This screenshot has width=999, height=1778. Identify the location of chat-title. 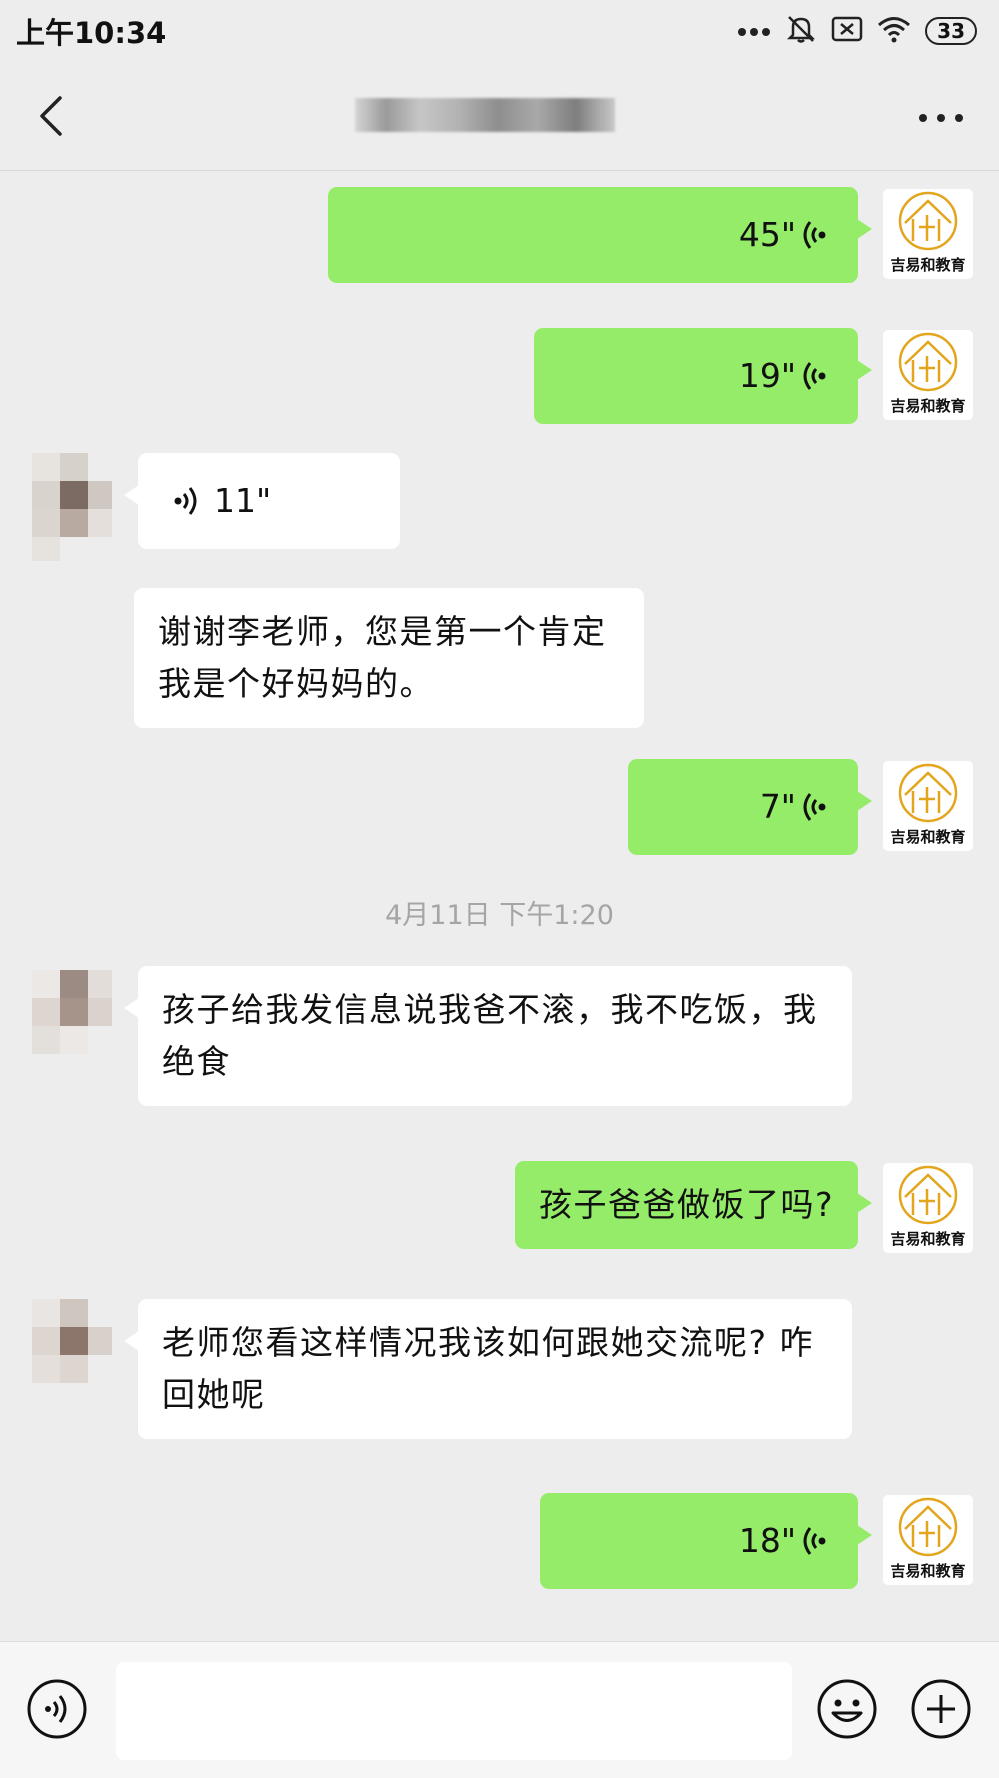
(485, 115).